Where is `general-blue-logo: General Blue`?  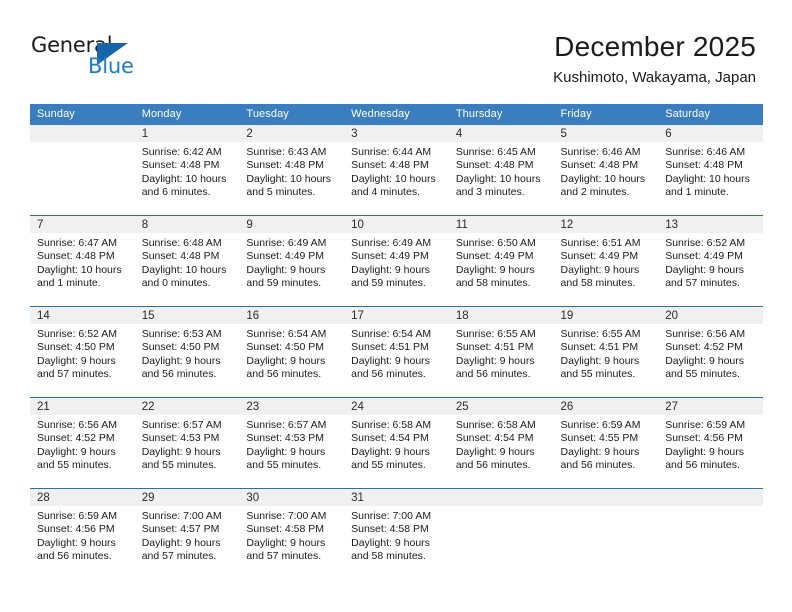 general-blue-logo: General Blue is located at coordinates (96, 59).